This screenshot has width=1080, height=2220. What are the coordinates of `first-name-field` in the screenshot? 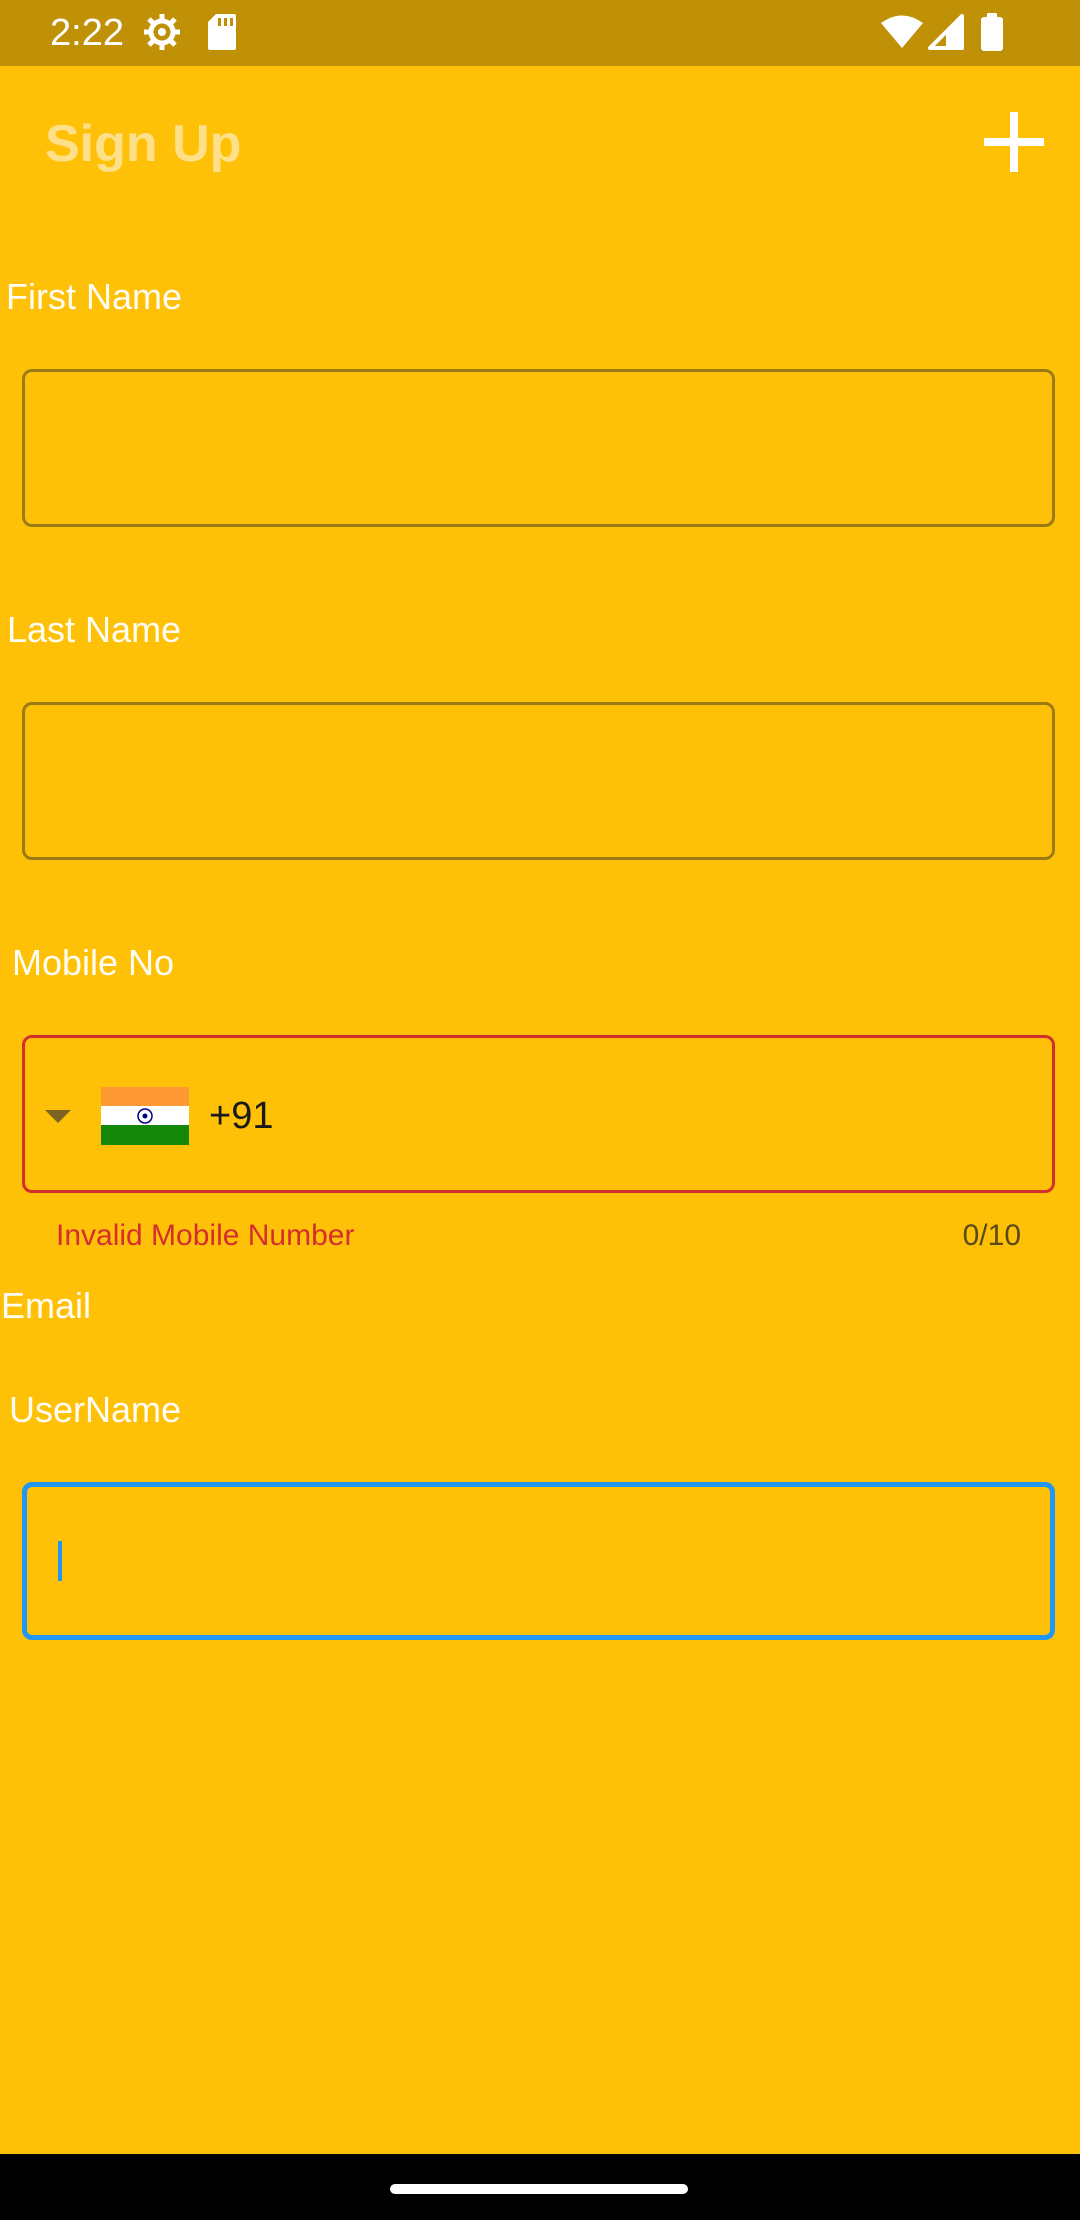 It's located at (538, 448).